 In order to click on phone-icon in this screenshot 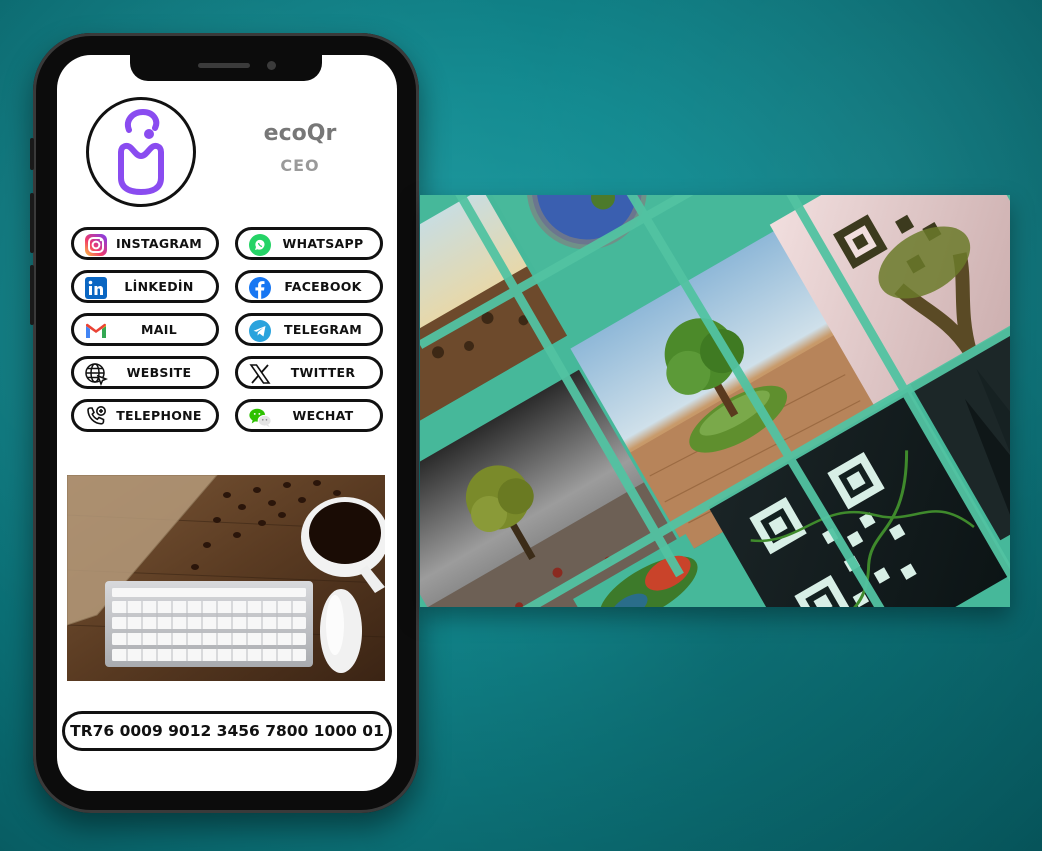, I will do `click(96, 417)`.